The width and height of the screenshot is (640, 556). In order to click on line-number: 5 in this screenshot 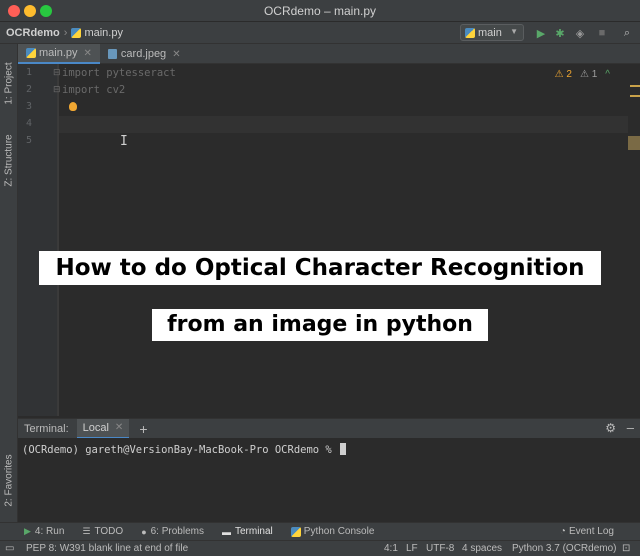, I will do `click(28, 140)`.